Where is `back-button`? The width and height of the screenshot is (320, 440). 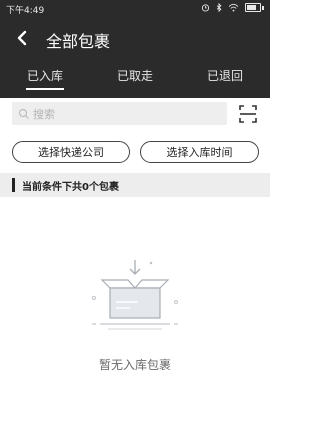
back-button is located at coordinates (22, 38).